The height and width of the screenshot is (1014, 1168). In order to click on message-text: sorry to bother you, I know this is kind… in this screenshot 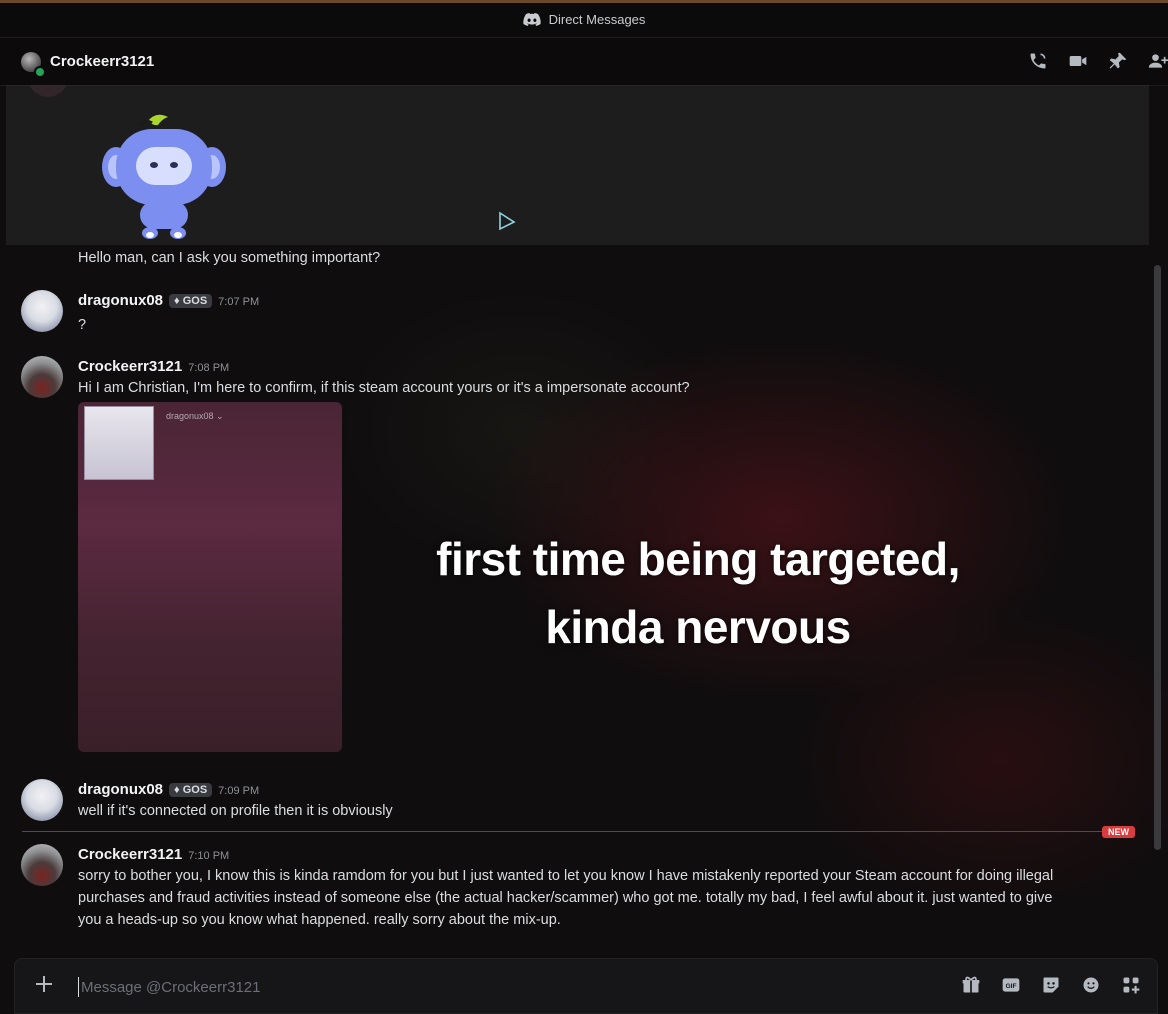, I will do `click(608, 898)`.